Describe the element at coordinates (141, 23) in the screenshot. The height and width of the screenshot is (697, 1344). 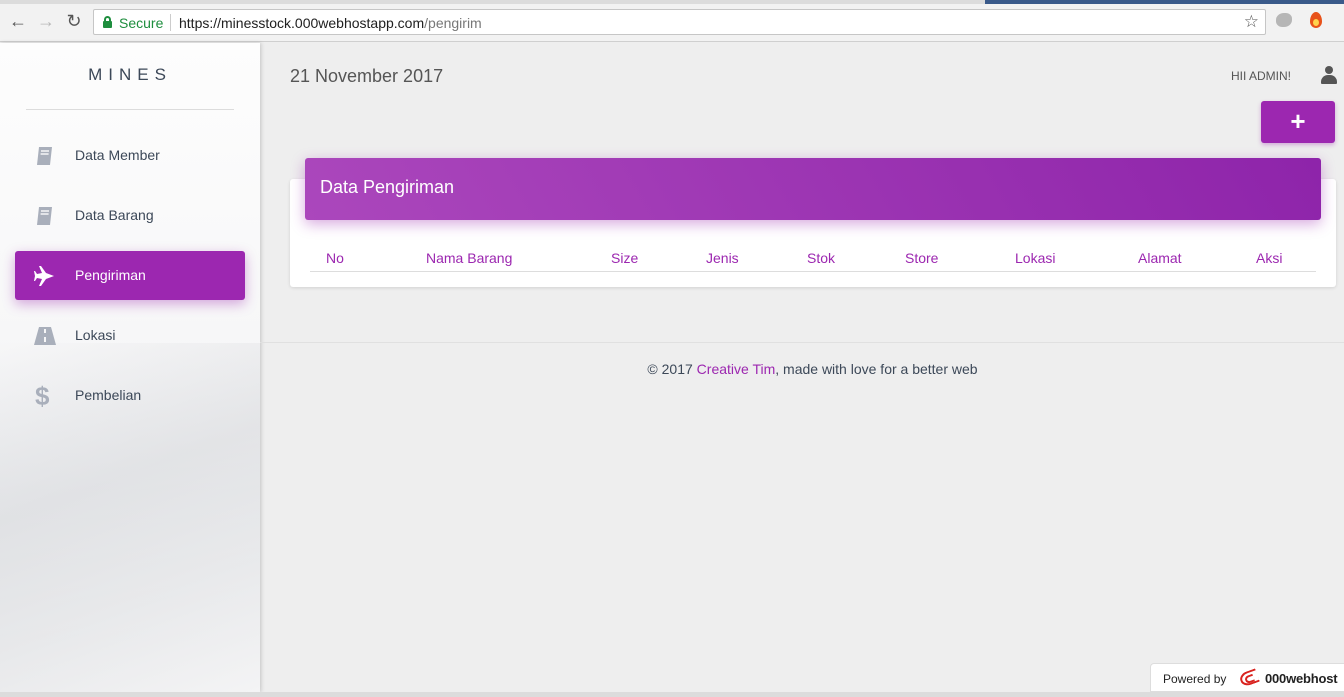
I see `secure-label: Secure` at that location.